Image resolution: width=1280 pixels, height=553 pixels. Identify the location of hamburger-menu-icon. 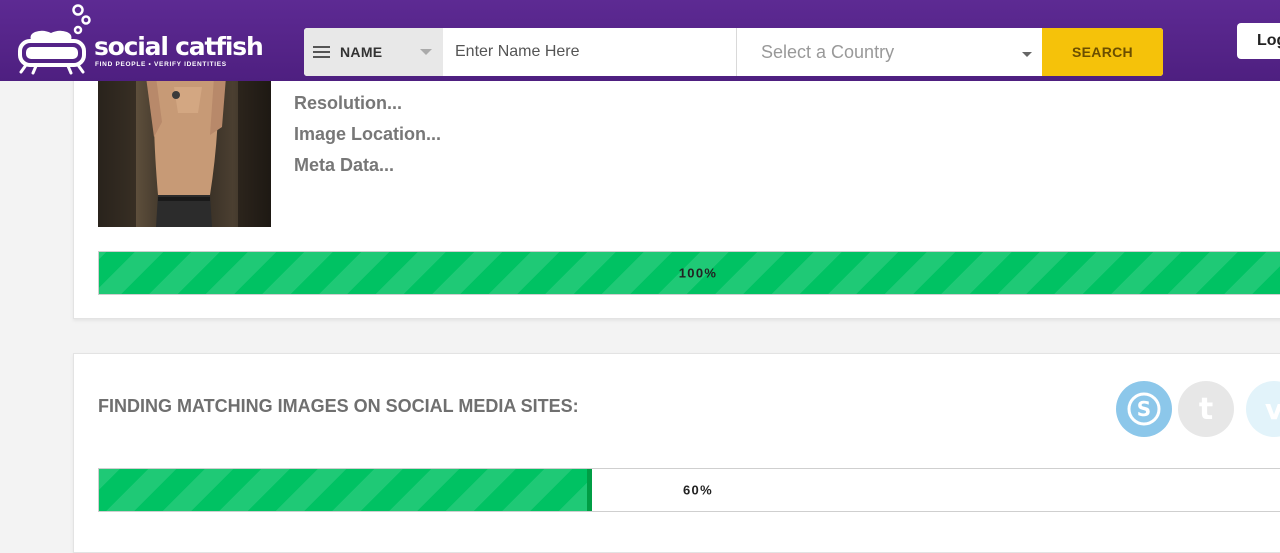
(321, 52).